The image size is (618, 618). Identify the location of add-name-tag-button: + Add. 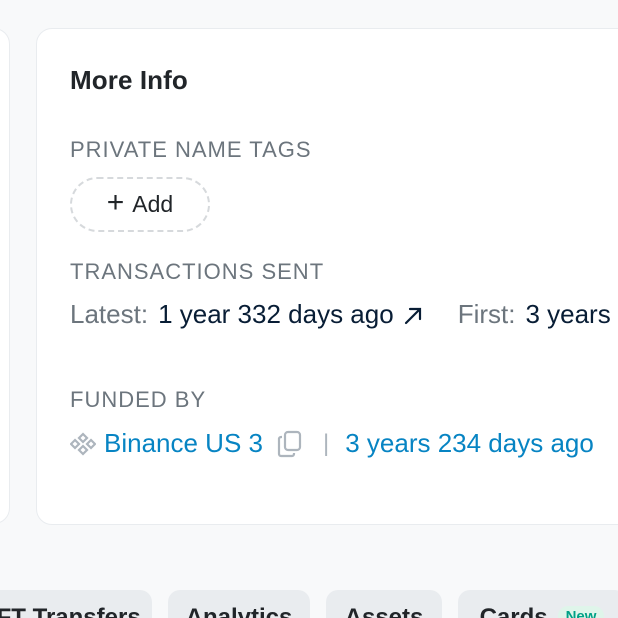
(140, 204).